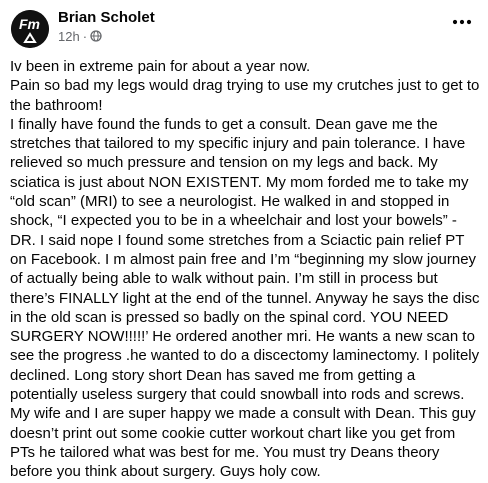 This screenshot has height=483, width=488. What do you see at coordinates (96, 36) in the screenshot?
I see `globe-icon` at bounding box center [96, 36].